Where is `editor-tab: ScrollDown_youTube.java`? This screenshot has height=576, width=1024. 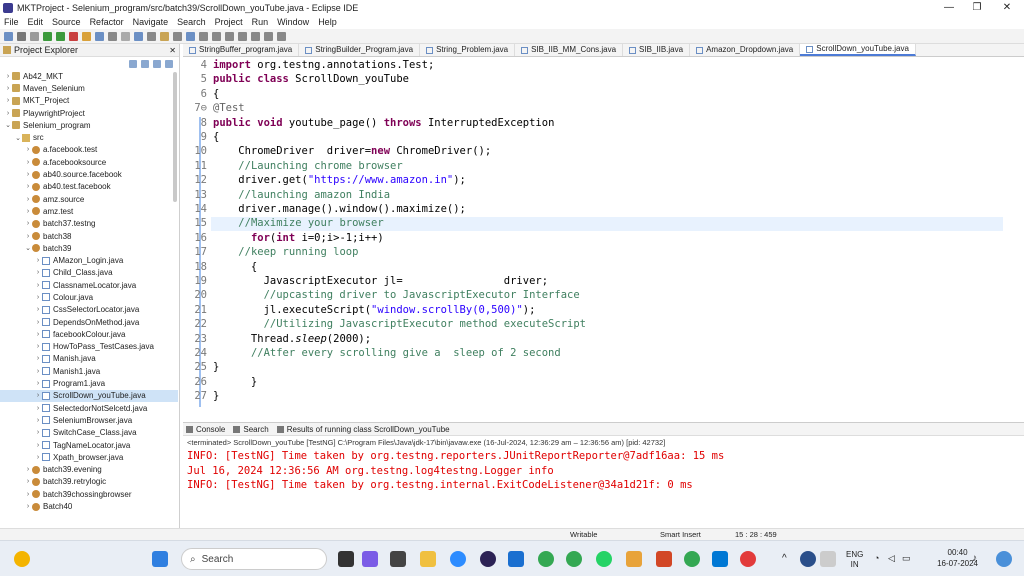
editor-tab: ScrollDown_youTube.java is located at coordinates (858, 50).